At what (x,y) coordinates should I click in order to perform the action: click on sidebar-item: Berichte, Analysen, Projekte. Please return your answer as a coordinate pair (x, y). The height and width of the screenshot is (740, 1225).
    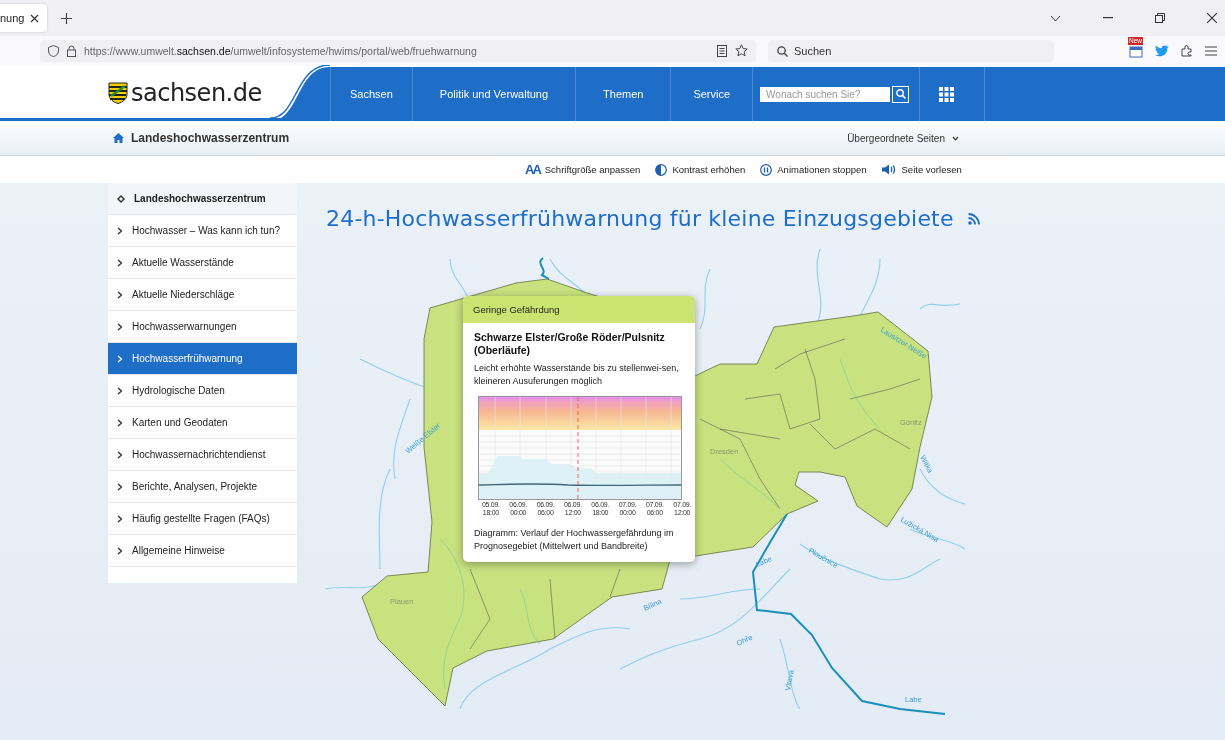
    Looking at the image, I should click on (202, 487).